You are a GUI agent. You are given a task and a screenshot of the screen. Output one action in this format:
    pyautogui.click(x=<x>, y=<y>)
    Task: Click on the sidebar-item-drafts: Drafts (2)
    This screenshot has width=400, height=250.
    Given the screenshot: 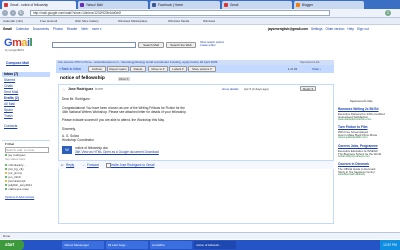 What is the action you would take?
    pyautogui.click(x=27, y=98)
    